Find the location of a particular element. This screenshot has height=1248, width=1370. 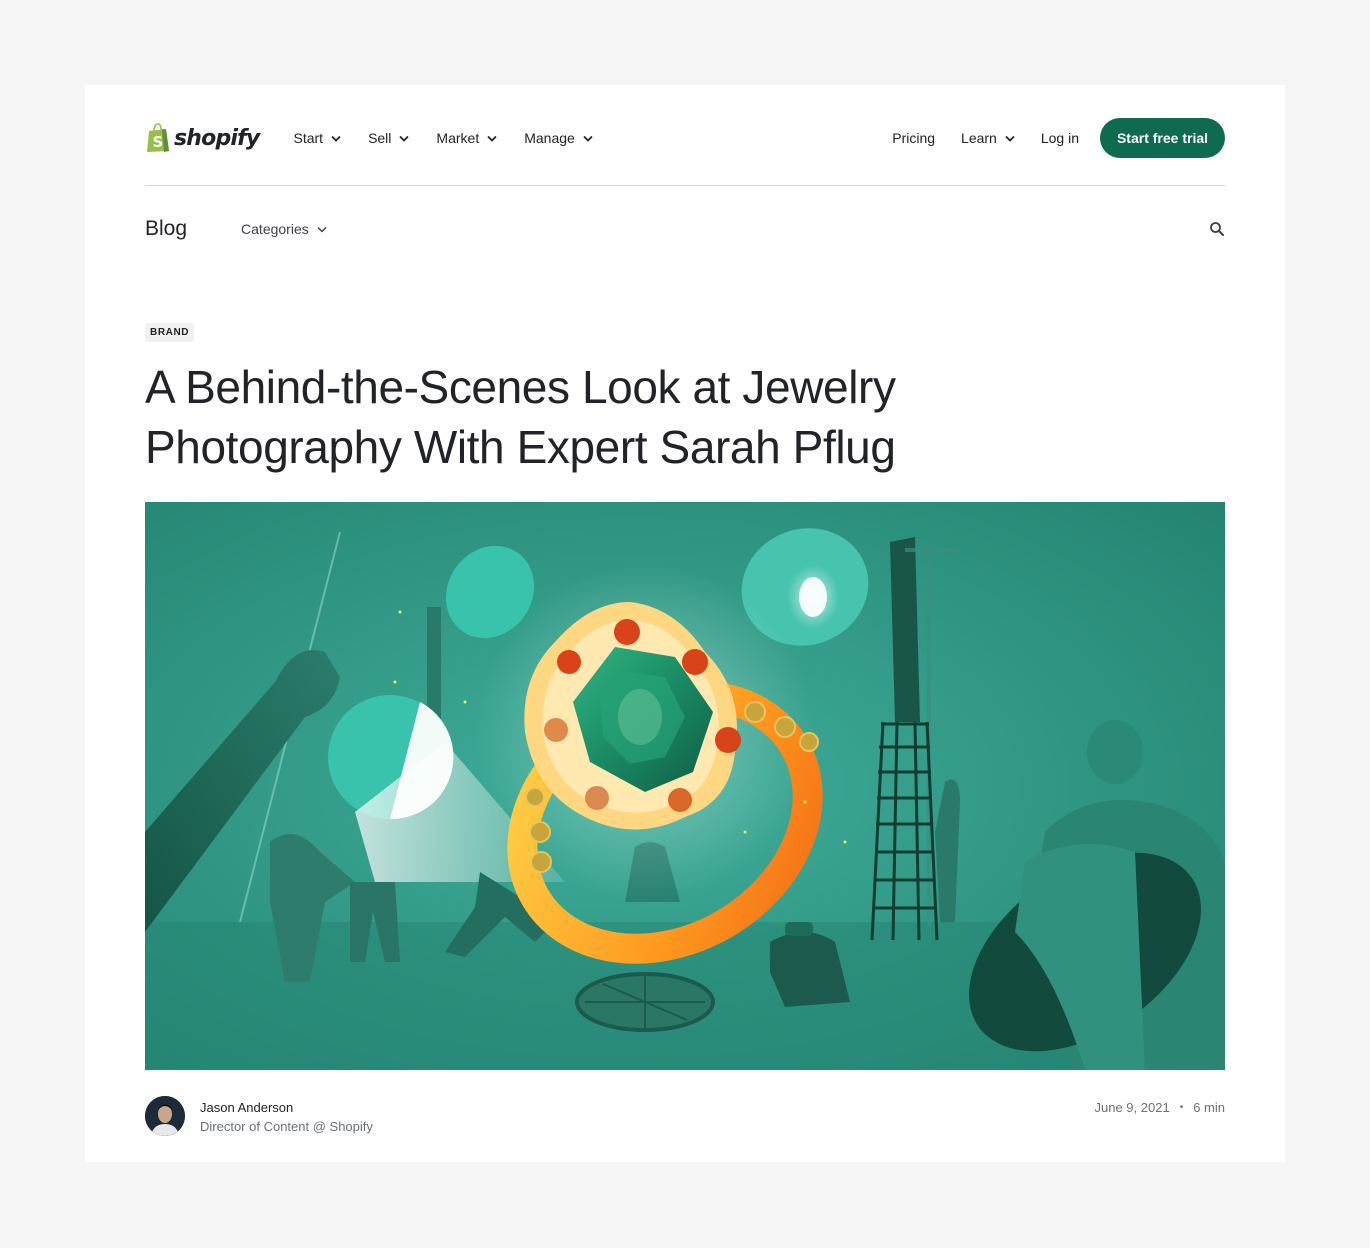

publish-date: June 9, 2021 is located at coordinates (1132, 1107).